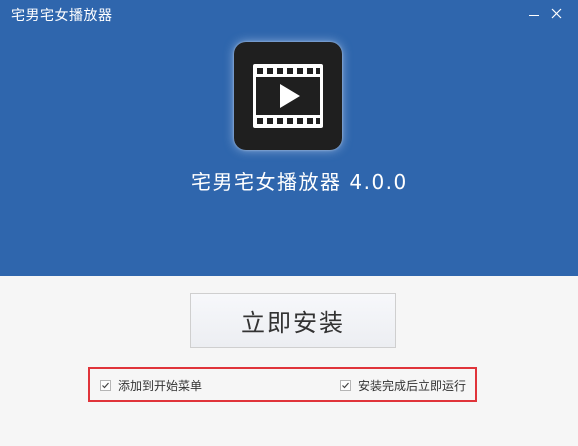 This screenshot has height=446, width=578. What do you see at coordinates (299, 182) in the screenshot?
I see `app-name-version: 宅男宅女播放器 4.0.0` at bounding box center [299, 182].